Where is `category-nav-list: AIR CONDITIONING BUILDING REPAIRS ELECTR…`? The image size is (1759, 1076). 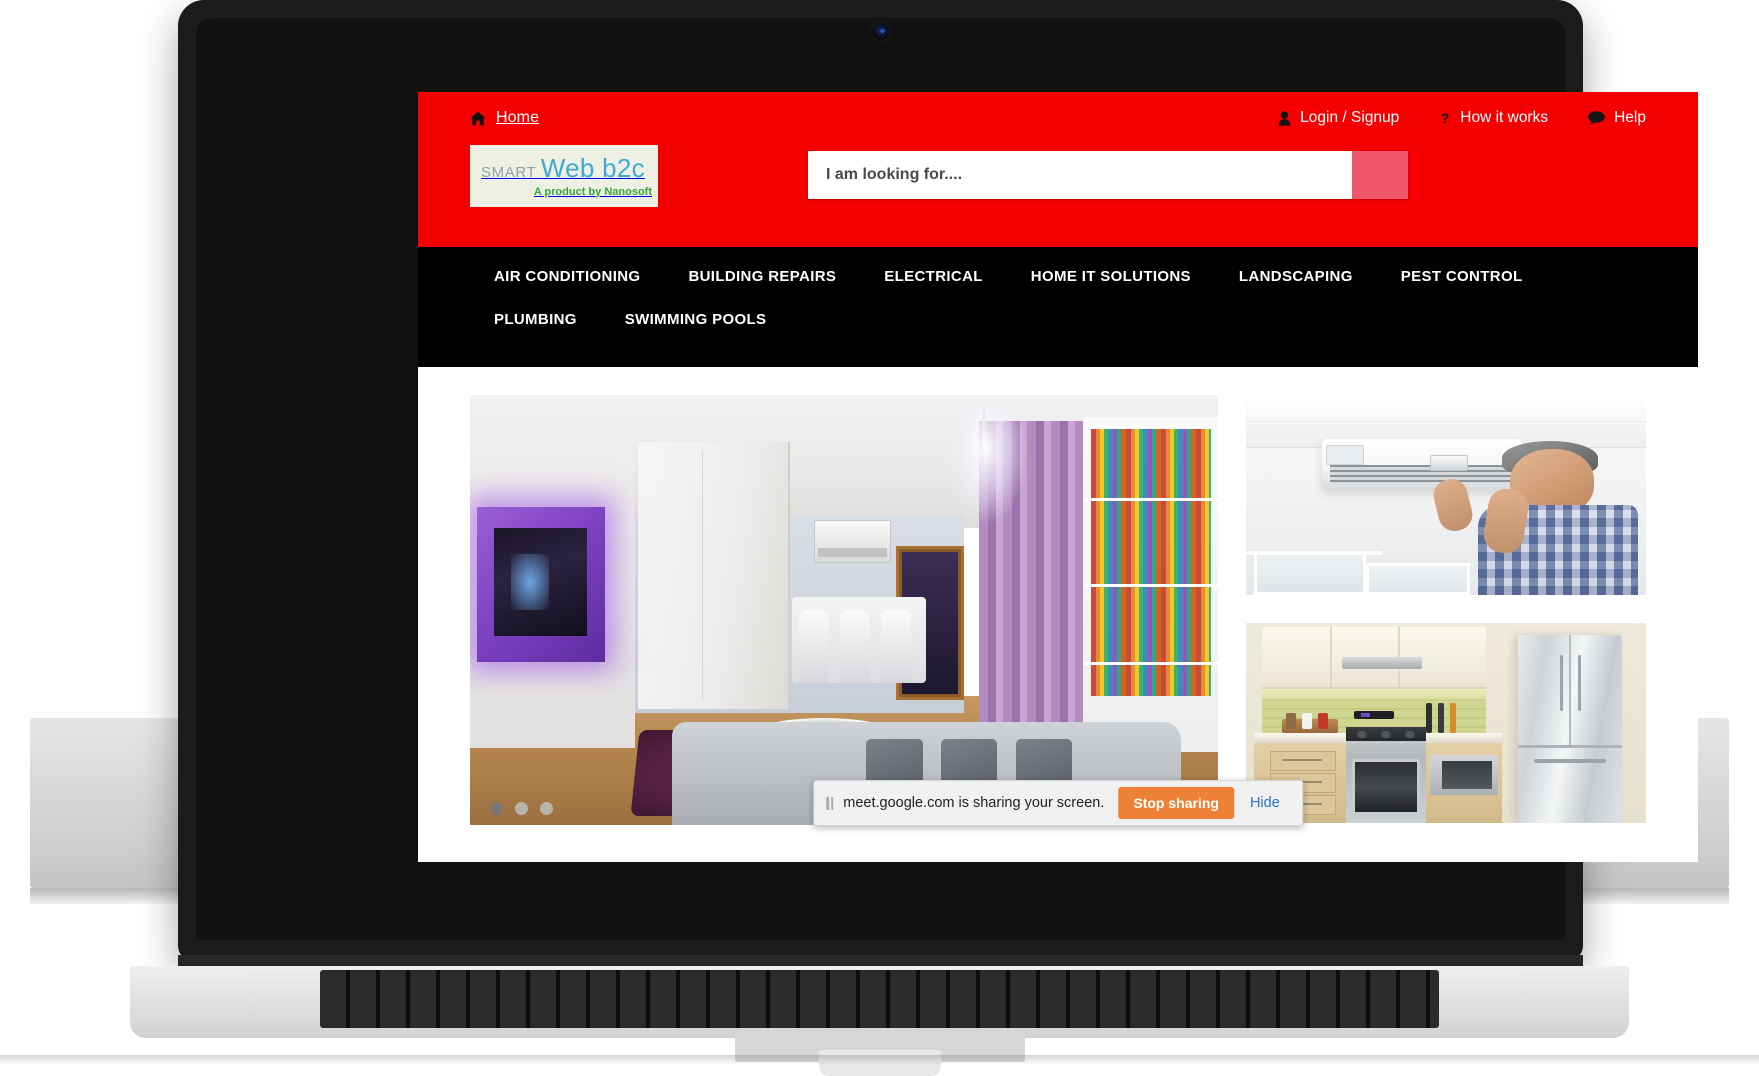
category-nav-list: AIR CONDITIONING BUILDING REPAIRS ELECTR… is located at coordinates (1058, 298).